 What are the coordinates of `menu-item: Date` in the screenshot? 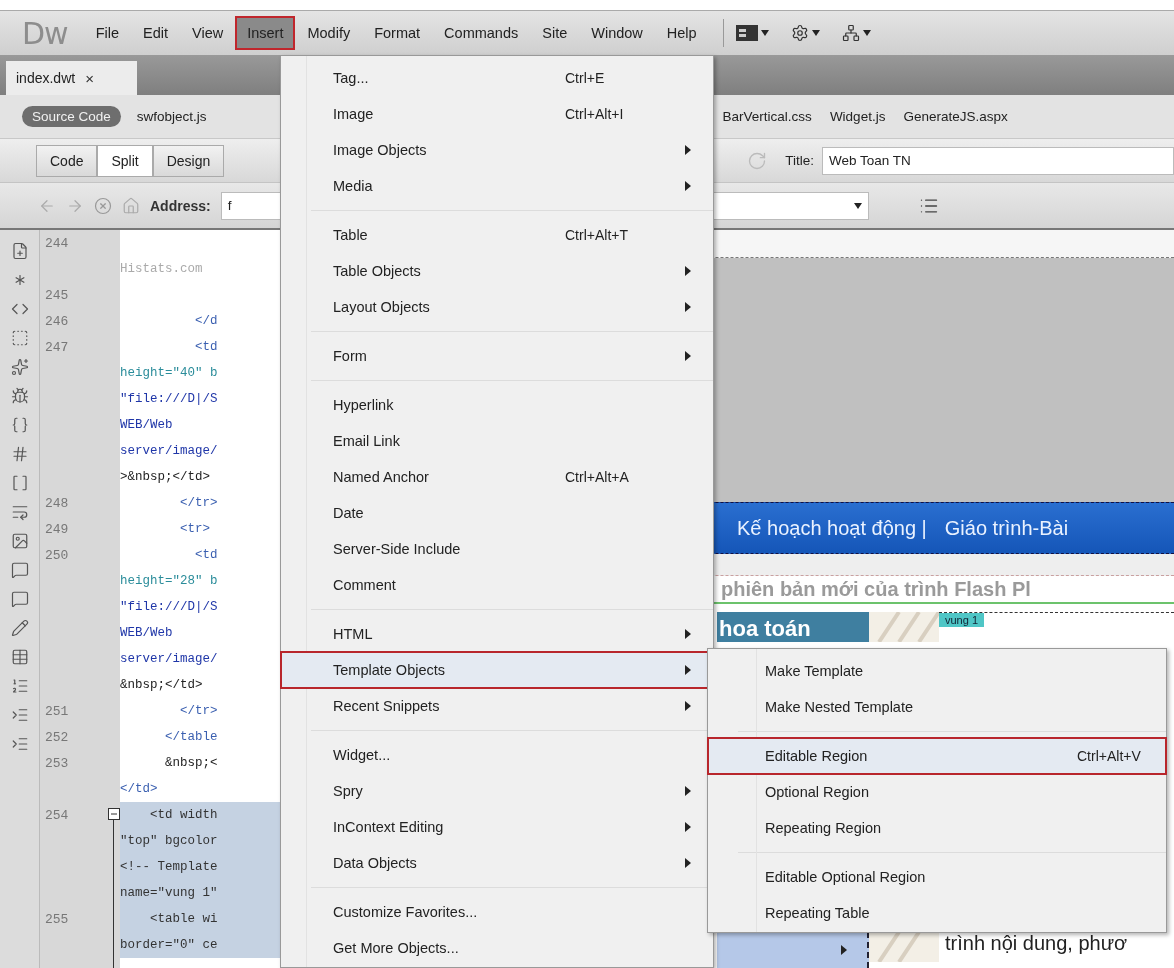 It's located at (497, 513).